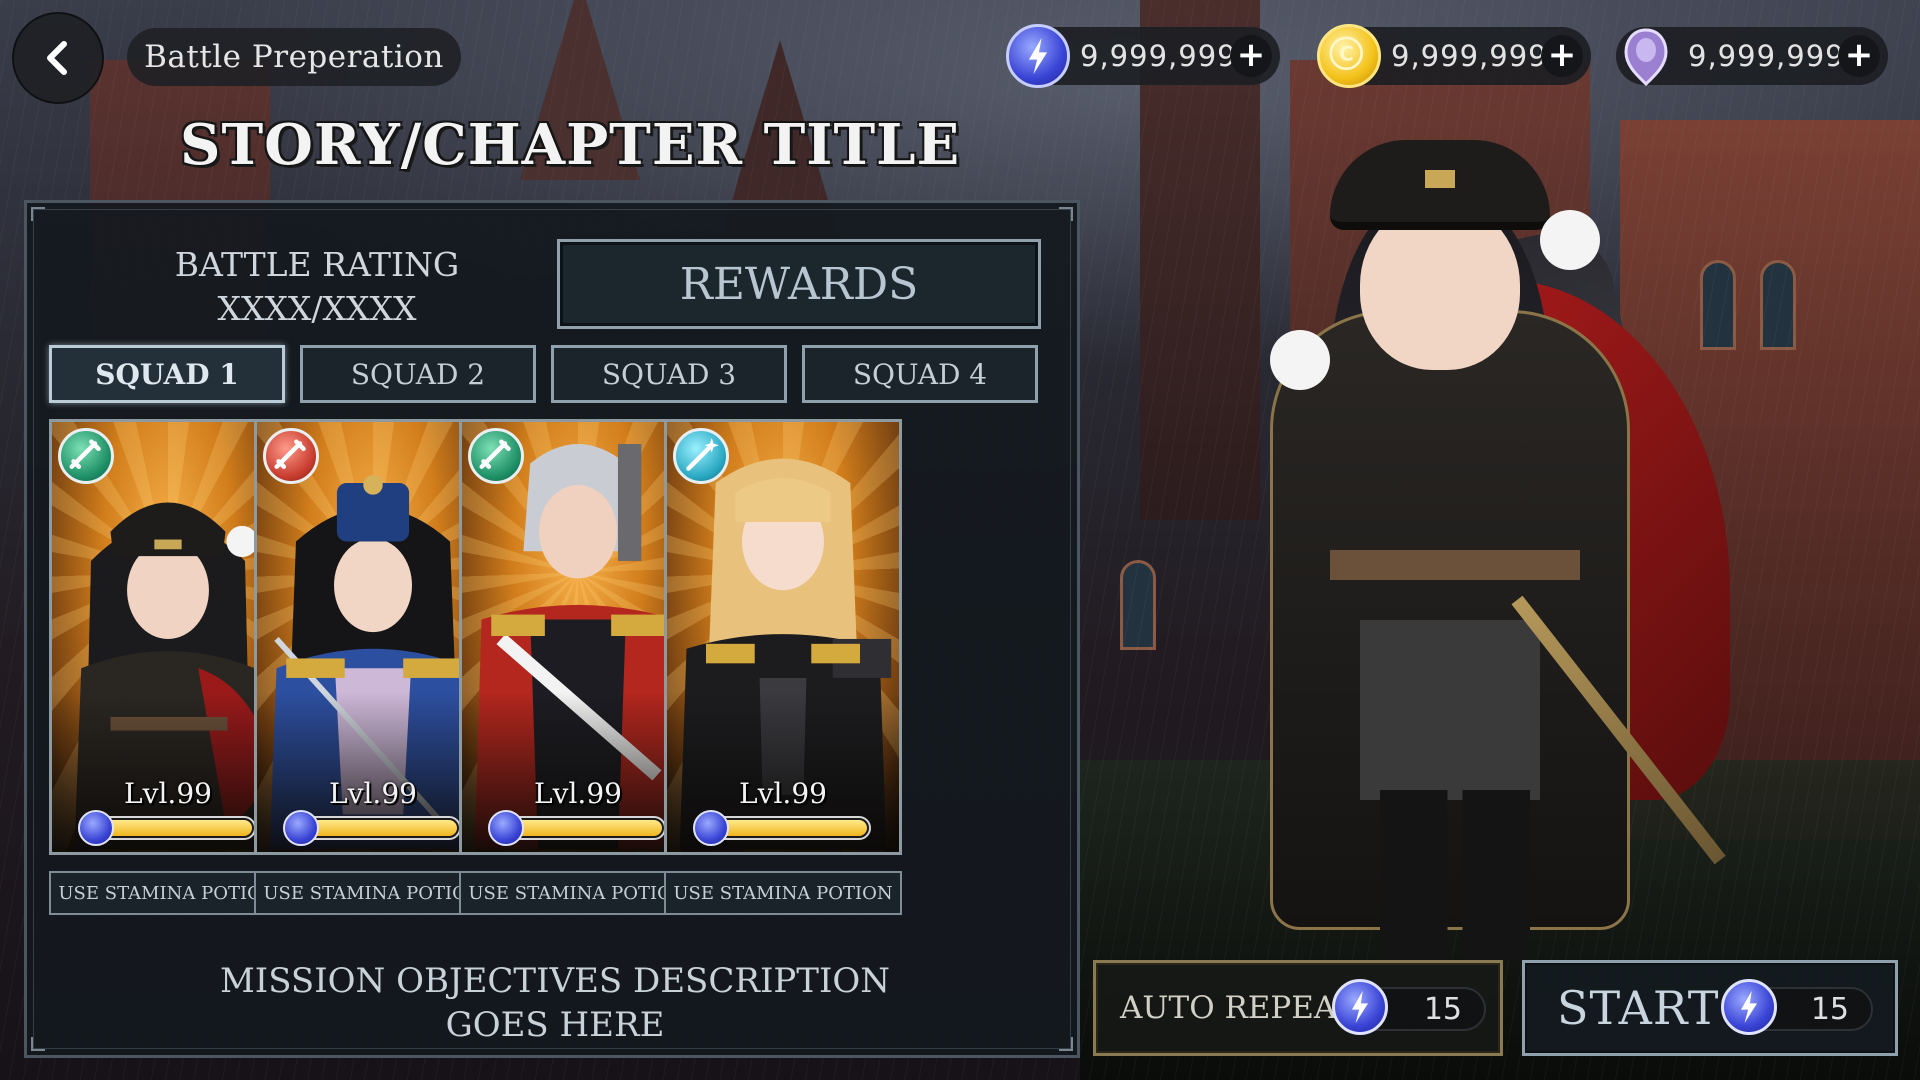 Image resolution: width=1920 pixels, height=1080 pixels. Describe the element at coordinates (920, 374) in the screenshot. I see `tab-squad-4: SQUAD 4` at that location.